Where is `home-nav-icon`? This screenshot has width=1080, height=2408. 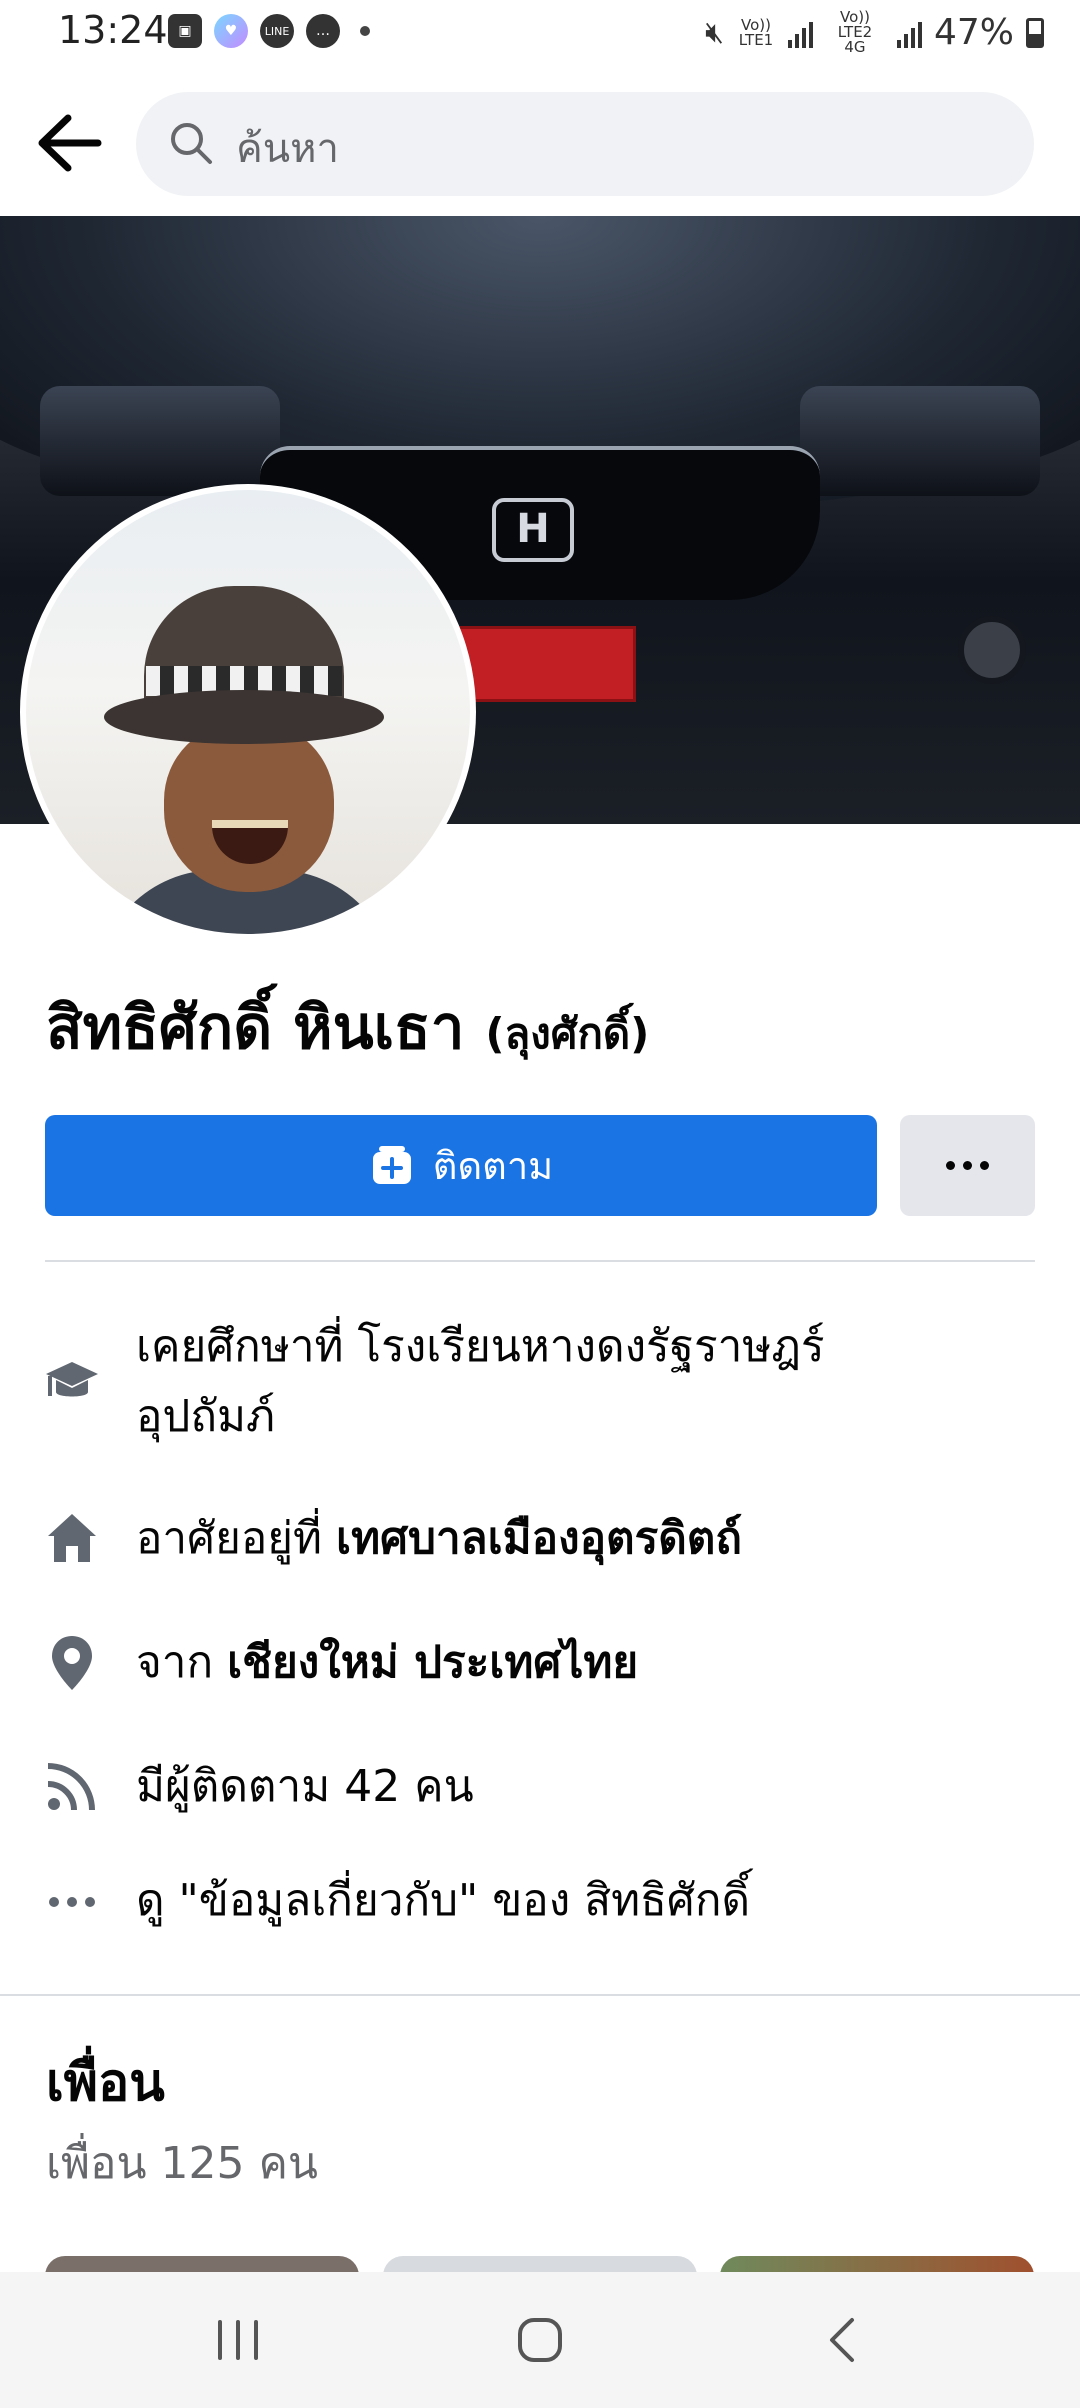 home-nav-icon is located at coordinates (540, 2340).